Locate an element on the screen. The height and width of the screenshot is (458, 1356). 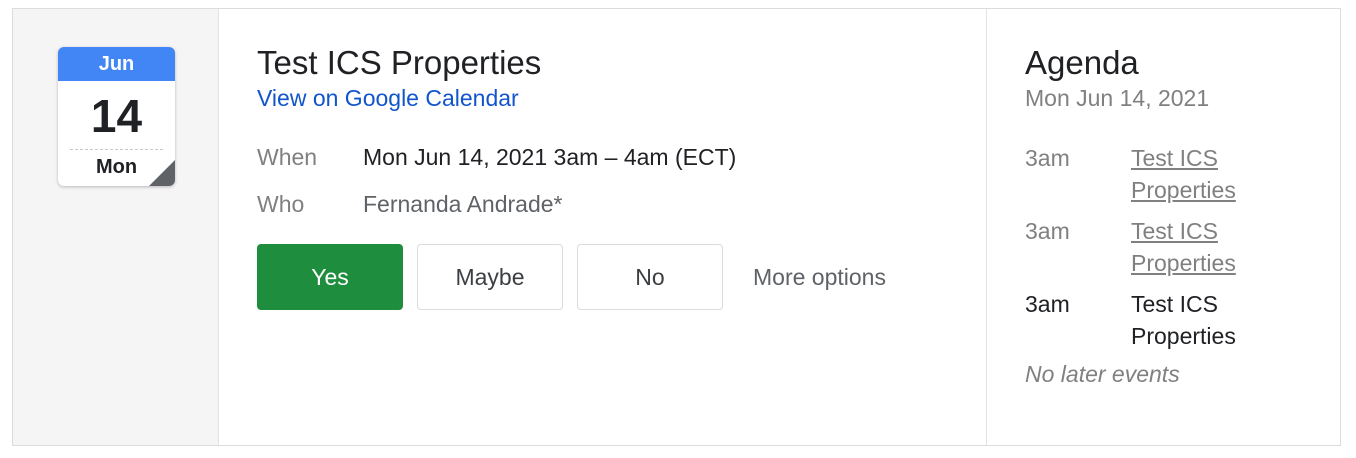
when-row: When Mon Jun 14, 2021 3am – 4am (ECT) is located at coordinates (621, 165).